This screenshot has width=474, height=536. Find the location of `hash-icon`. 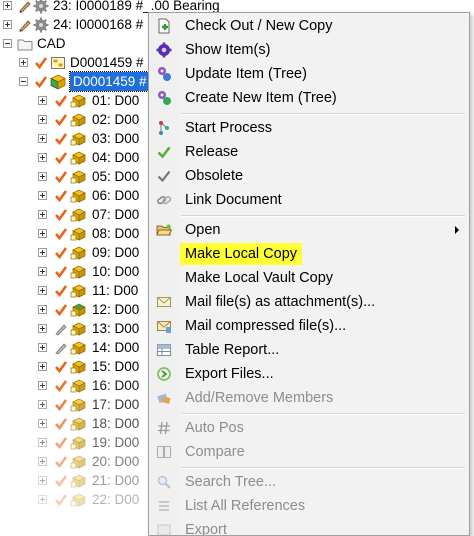

hash-icon is located at coordinates (164, 428).